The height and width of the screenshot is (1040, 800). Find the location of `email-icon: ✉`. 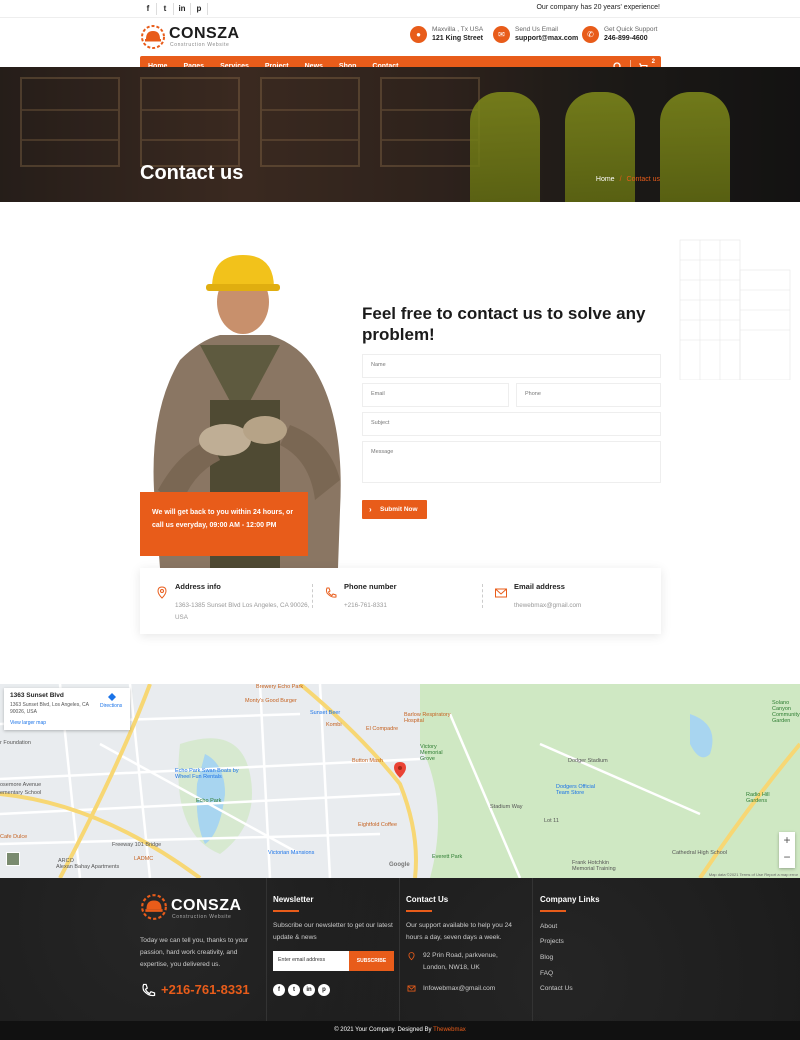

email-icon: ✉ is located at coordinates (501, 34).